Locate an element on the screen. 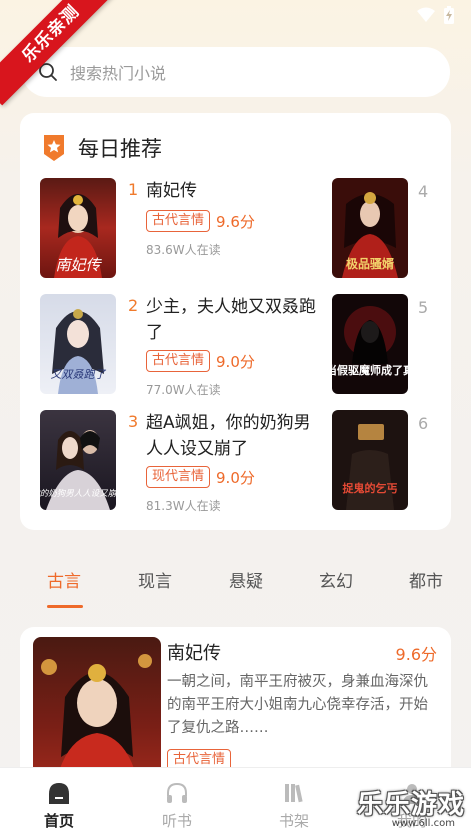 The width and height of the screenshot is (471, 837). featured-book-cover is located at coordinates (97, 712).